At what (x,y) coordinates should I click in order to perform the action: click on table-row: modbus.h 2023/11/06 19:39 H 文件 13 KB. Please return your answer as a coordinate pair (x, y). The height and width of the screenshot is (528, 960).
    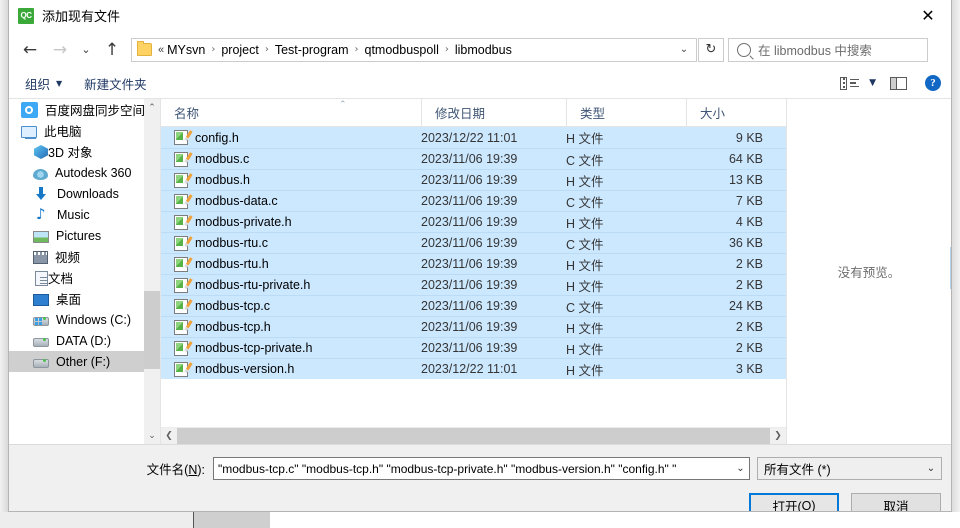
    Looking at the image, I should click on (473, 179).